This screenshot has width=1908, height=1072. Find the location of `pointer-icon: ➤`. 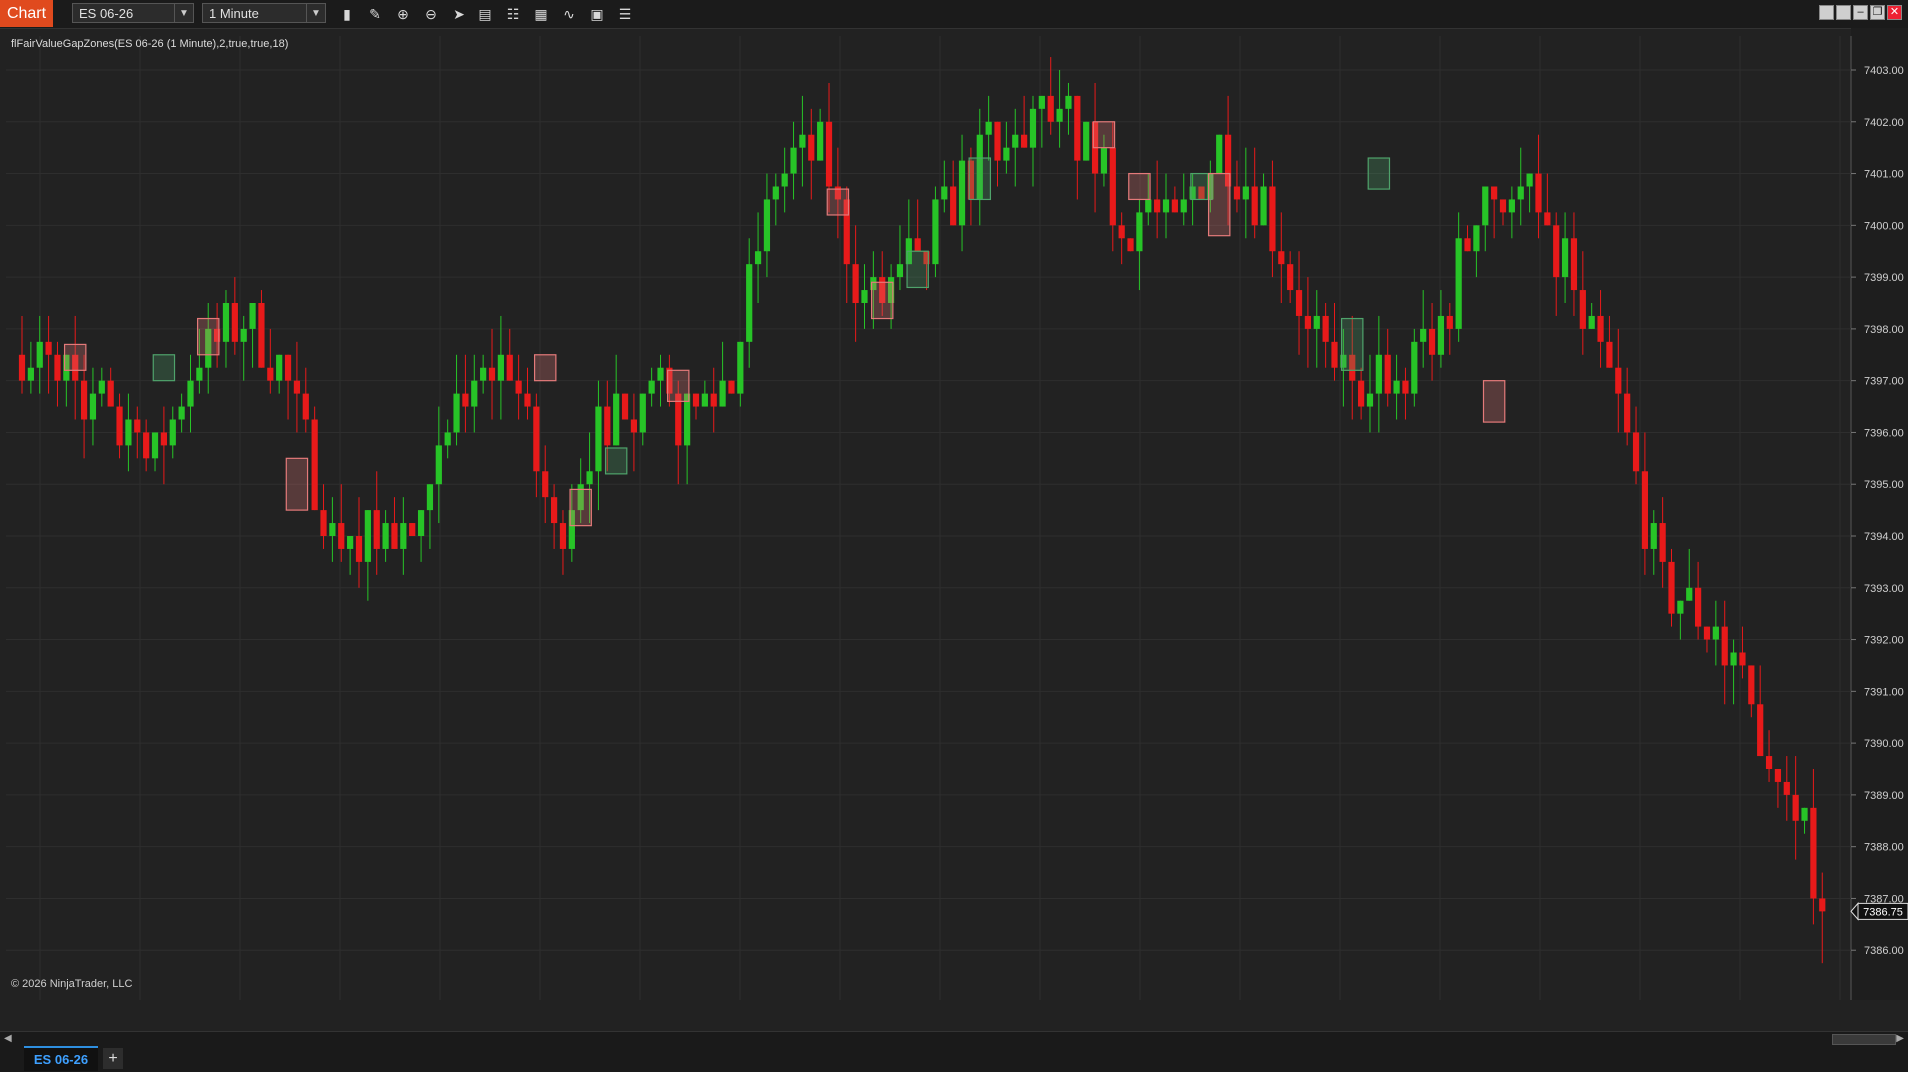

pointer-icon: ➤ is located at coordinates (459, 14).